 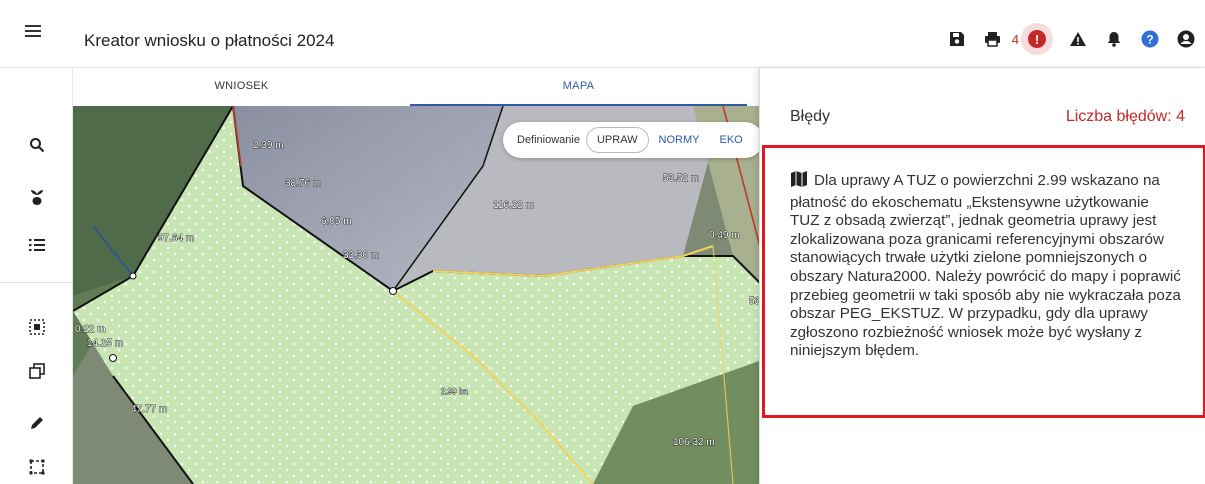 What do you see at coordinates (1078, 39) in the screenshot?
I see `warning-icon` at bounding box center [1078, 39].